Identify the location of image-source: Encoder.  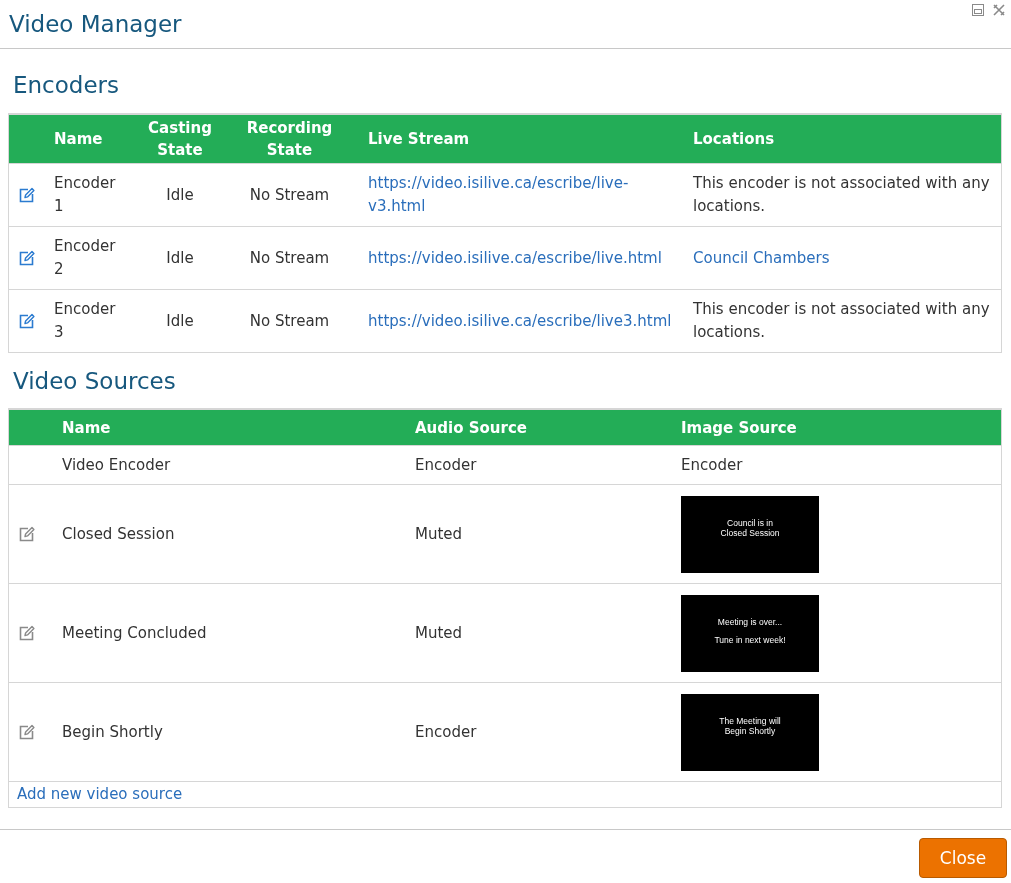
(712, 464).